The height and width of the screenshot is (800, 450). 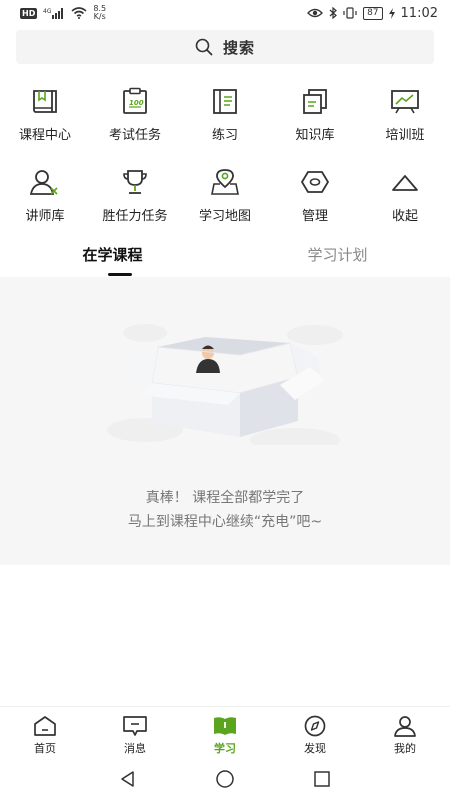 I want to click on system-nav-bar, so click(x=225, y=779).